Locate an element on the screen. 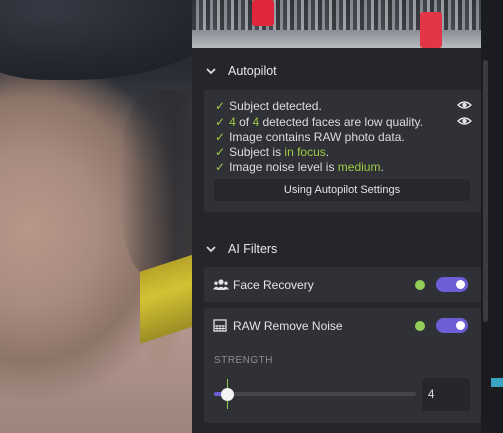 The height and width of the screenshot is (433, 503). autopilot-line-faces: ✓ 4 of 4 detected faces are low quality. is located at coordinates (319, 122).